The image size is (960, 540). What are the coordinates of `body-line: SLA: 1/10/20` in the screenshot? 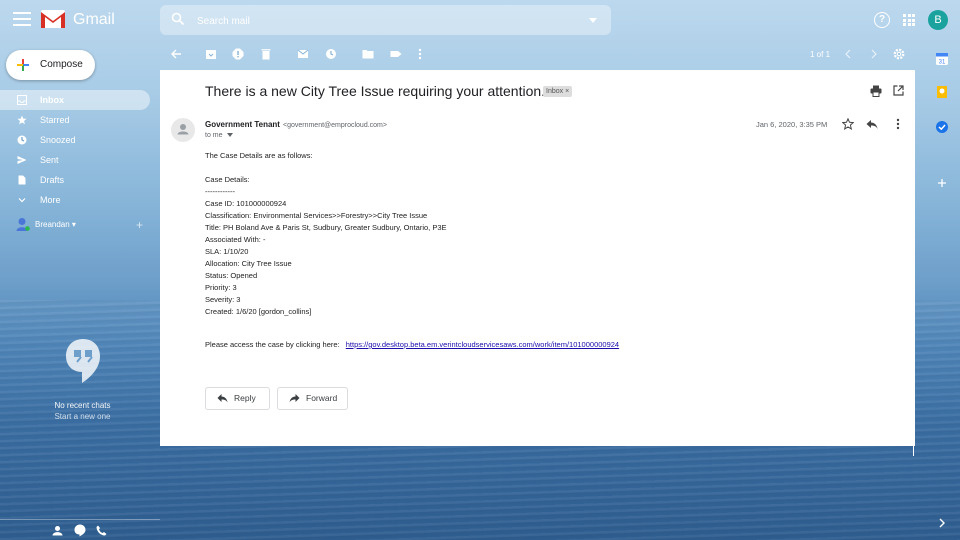 It's located at (227, 251).